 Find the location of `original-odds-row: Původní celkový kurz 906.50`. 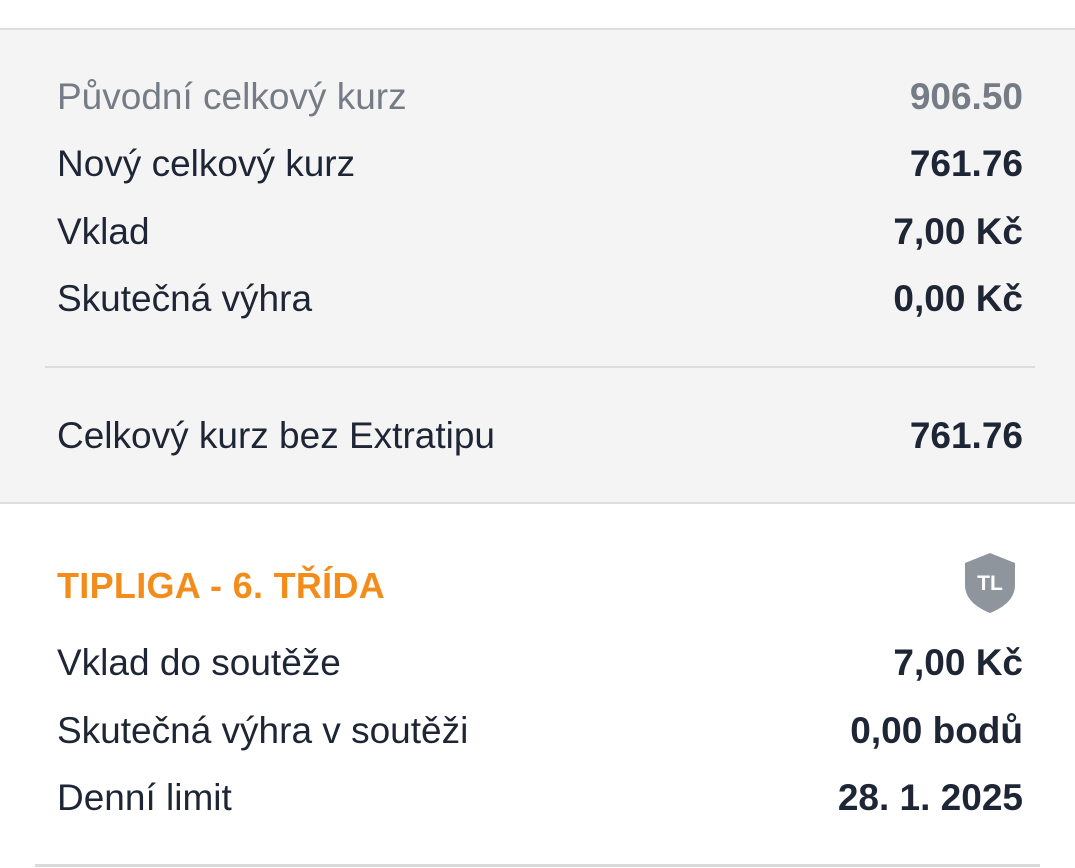

original-odds-row: Původní celkový kurz 906.50 is located at coordinates (540, 97).